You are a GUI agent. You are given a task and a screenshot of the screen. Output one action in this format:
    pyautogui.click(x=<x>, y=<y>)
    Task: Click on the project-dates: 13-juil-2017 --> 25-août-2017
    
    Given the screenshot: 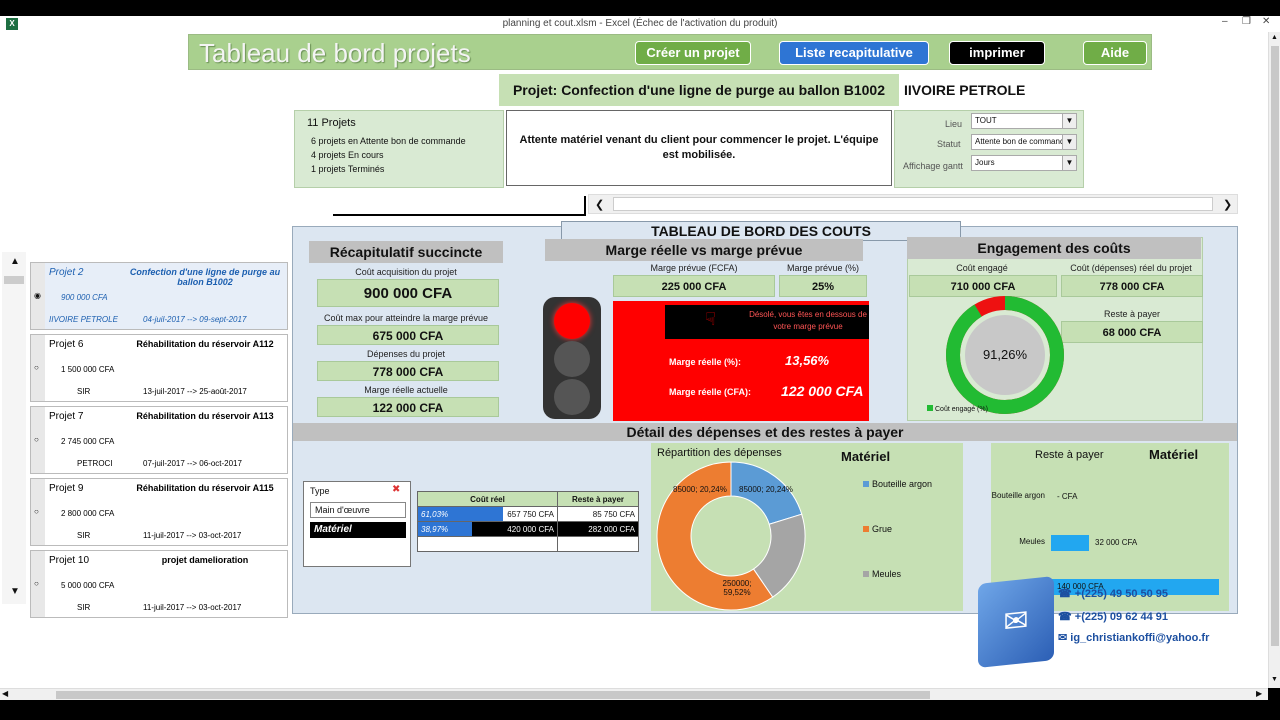 What is the action you would take?
    pyautogui.click(x=195, y=391)
    